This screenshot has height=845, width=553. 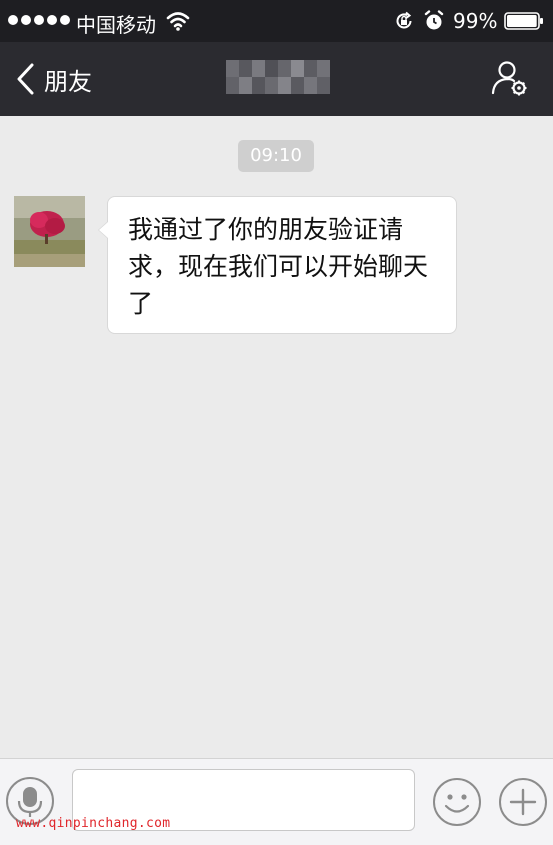 What do you see at coordinates (510, 78) in the screenshot?
I see `contact-settings-icon` at bounding box center [510, 78].